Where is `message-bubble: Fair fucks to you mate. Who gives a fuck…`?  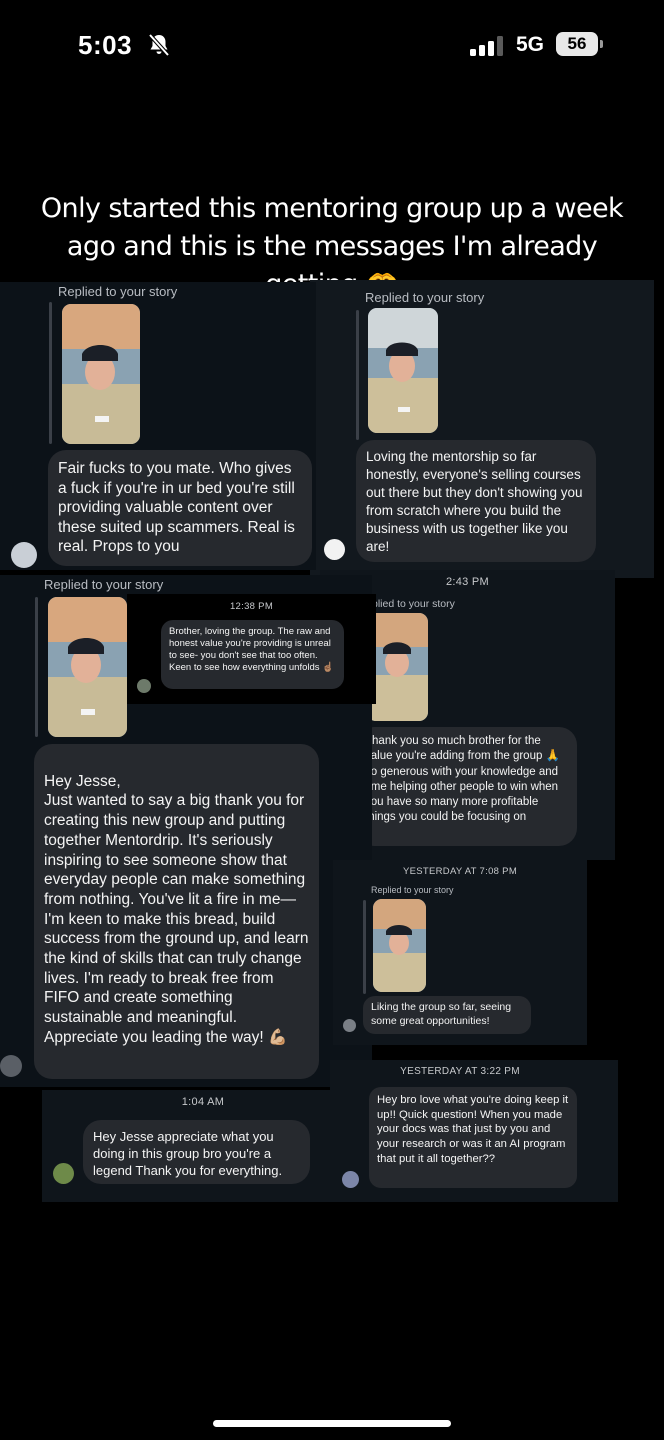 message-bubble: Fair fucks to you mate. Who gives a fuck… is located at coordinates (180, 508).